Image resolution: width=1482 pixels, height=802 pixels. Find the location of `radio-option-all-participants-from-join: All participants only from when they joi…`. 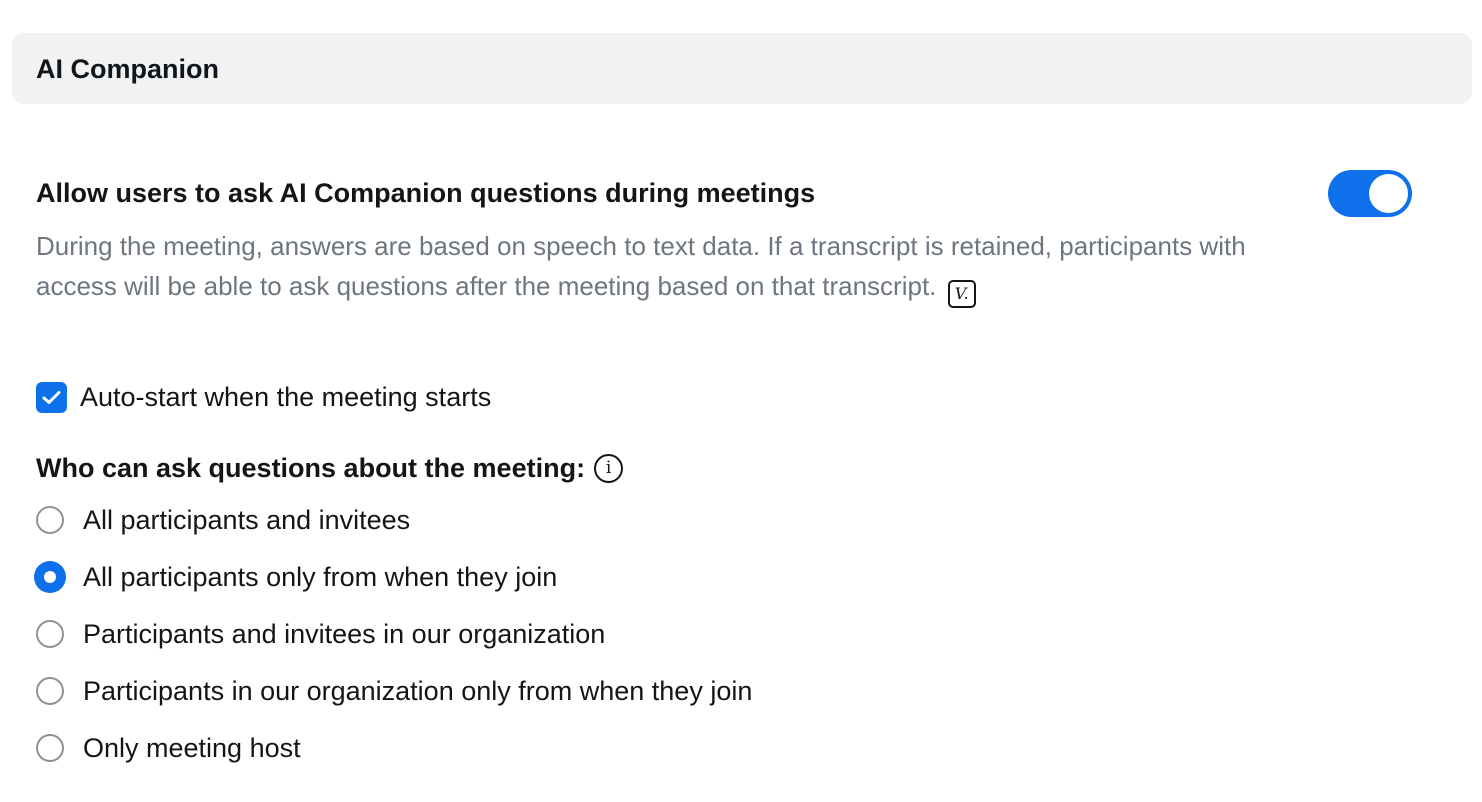

radio-option-all-participants-from-join: All participants only from when they joi… is located at coordinates (296, 577).